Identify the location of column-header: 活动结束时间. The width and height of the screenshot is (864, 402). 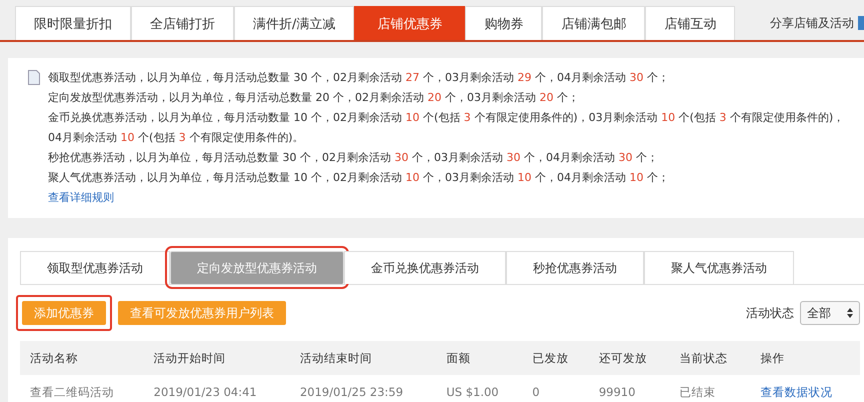
(363, 358).